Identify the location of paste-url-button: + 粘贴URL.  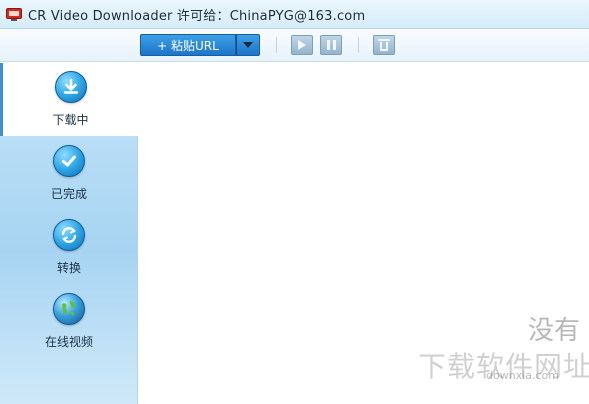
(188, 45).